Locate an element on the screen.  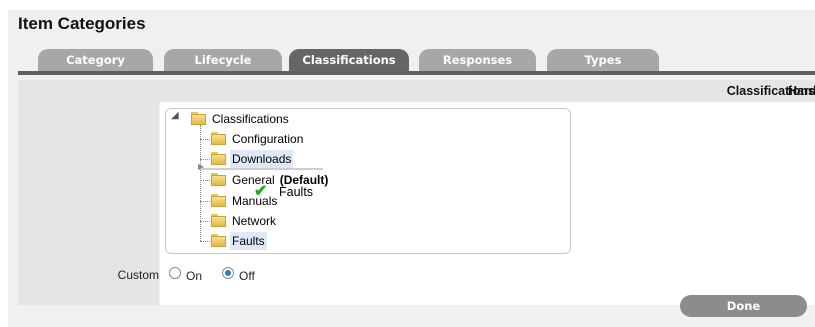
drop-indicator-line is located at coordinates (261, 169).